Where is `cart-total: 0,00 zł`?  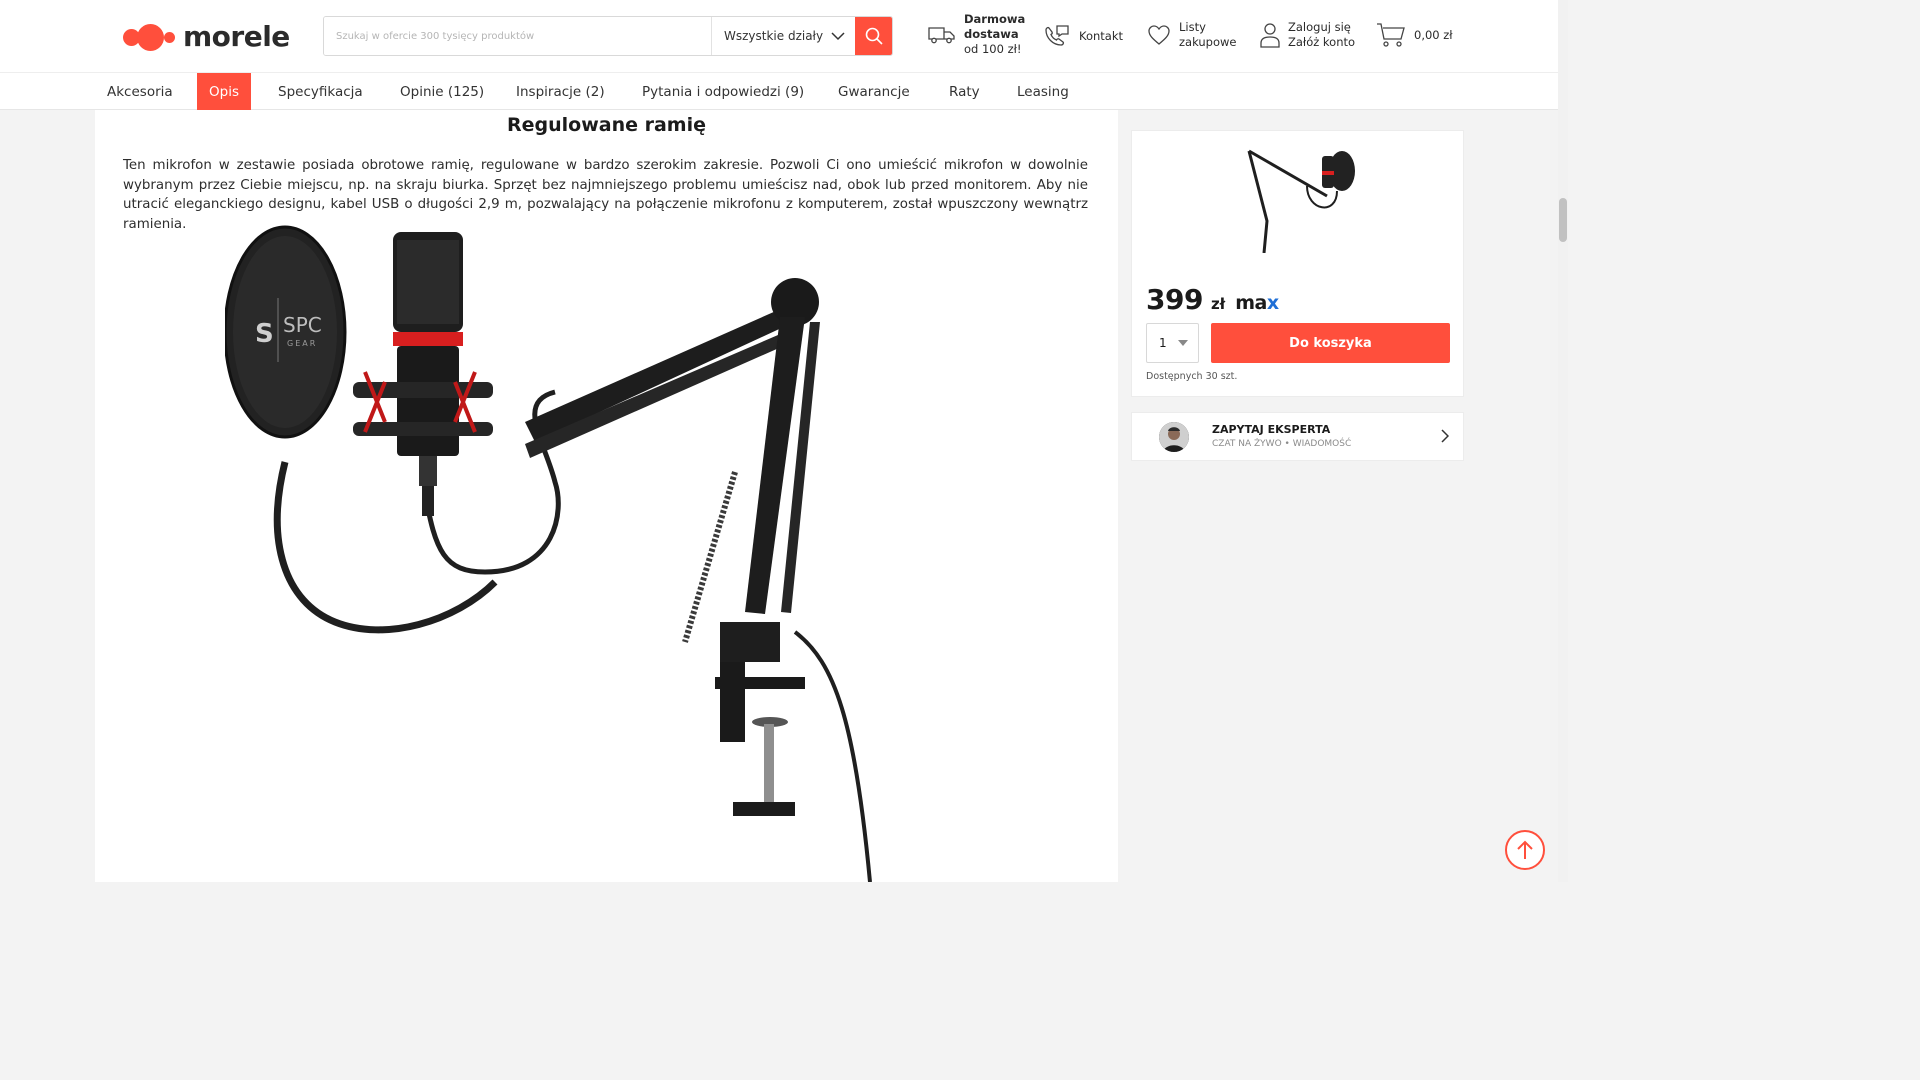
cart-total: 0,00 zł is located at coordinates (1433, 34).